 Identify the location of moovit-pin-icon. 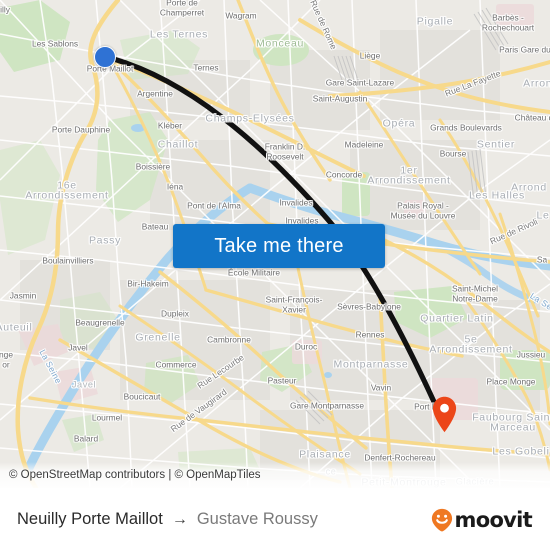
(441, 519).